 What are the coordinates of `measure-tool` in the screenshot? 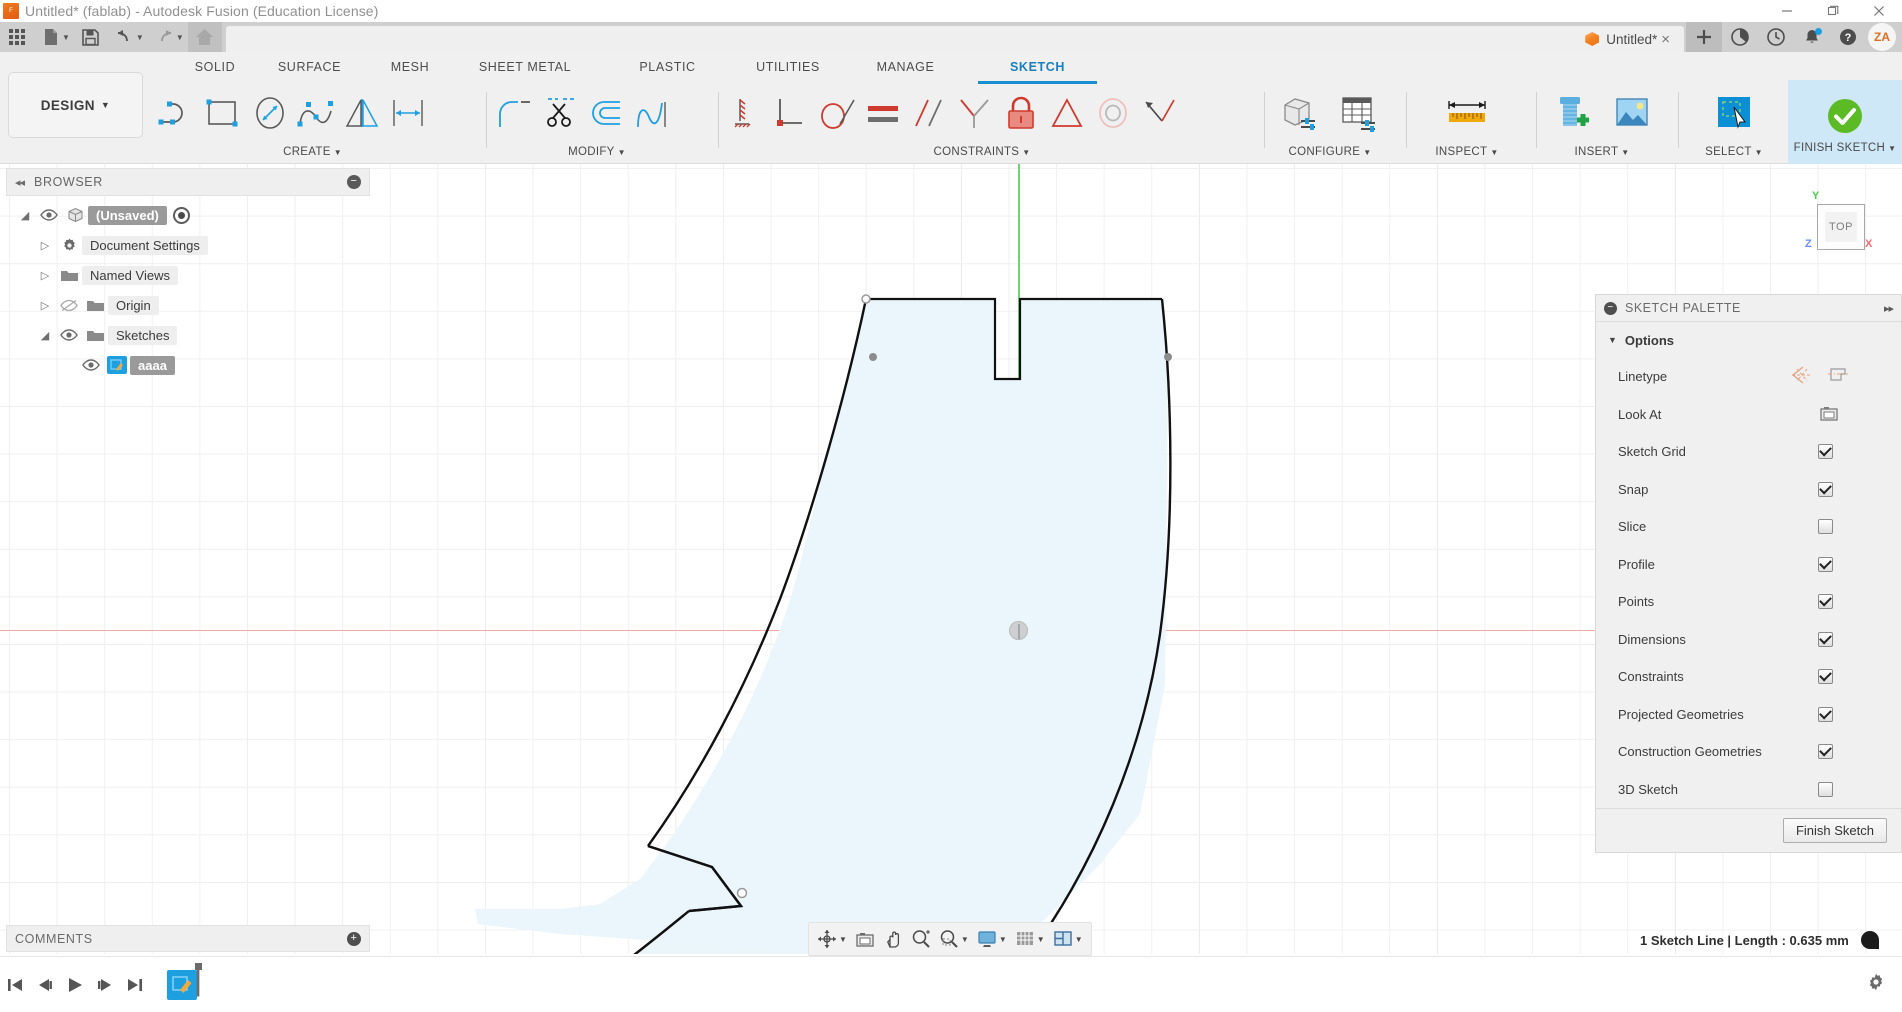 It's located at (1467, 111).